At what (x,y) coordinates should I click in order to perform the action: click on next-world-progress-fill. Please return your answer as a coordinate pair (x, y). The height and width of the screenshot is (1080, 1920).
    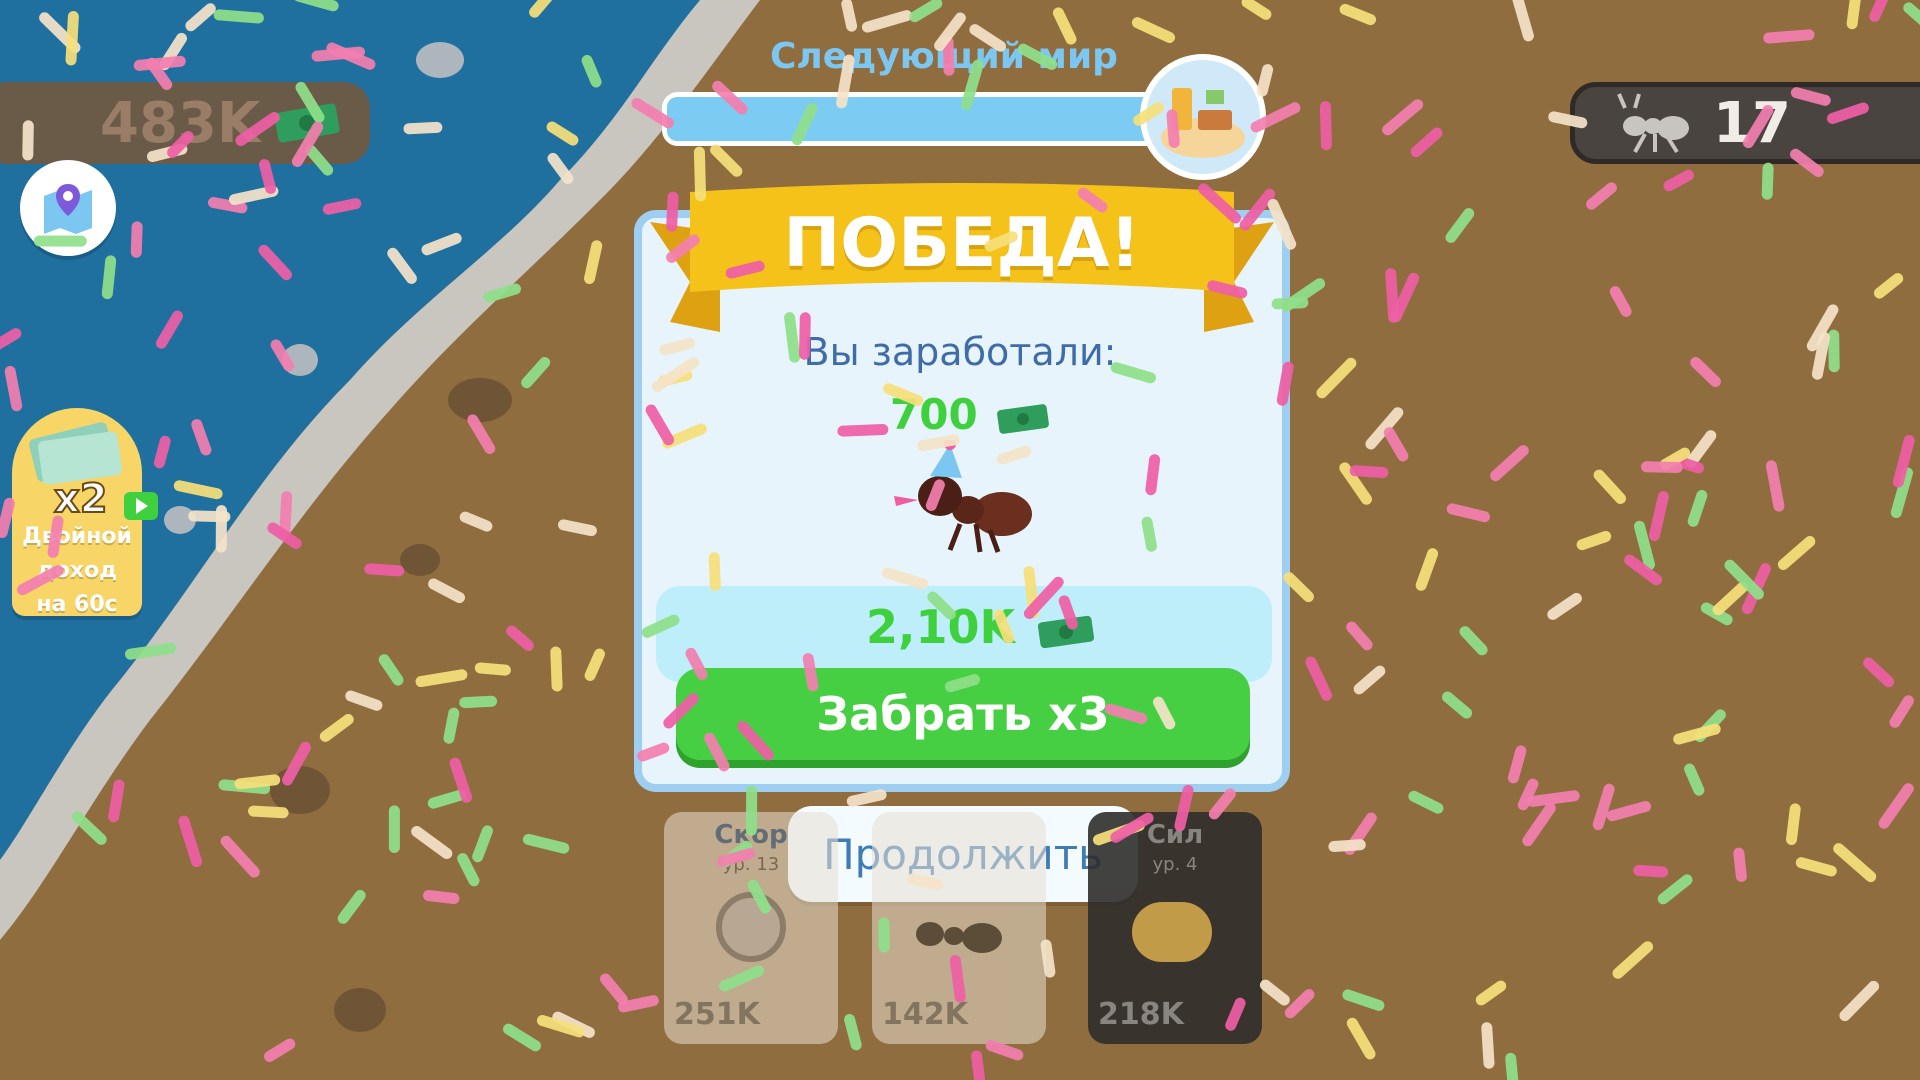
    Looking at the image, I should click on (912, 119).